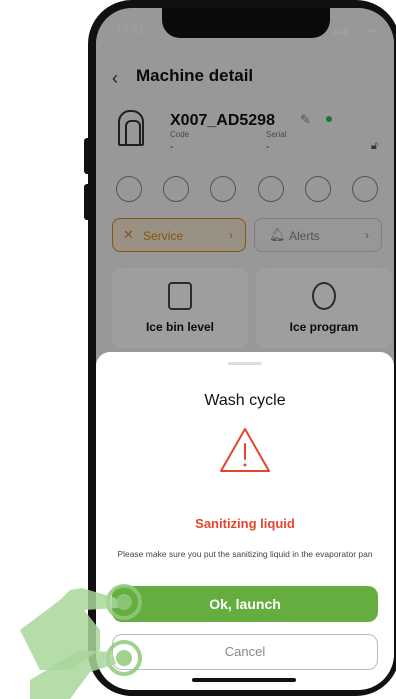 Image resolution: width=396 pixels, height=699 pixels. Describe the element at coordinates (81, 641) in the screenshot. I see `tap-gesture-hand-icon` at that location.